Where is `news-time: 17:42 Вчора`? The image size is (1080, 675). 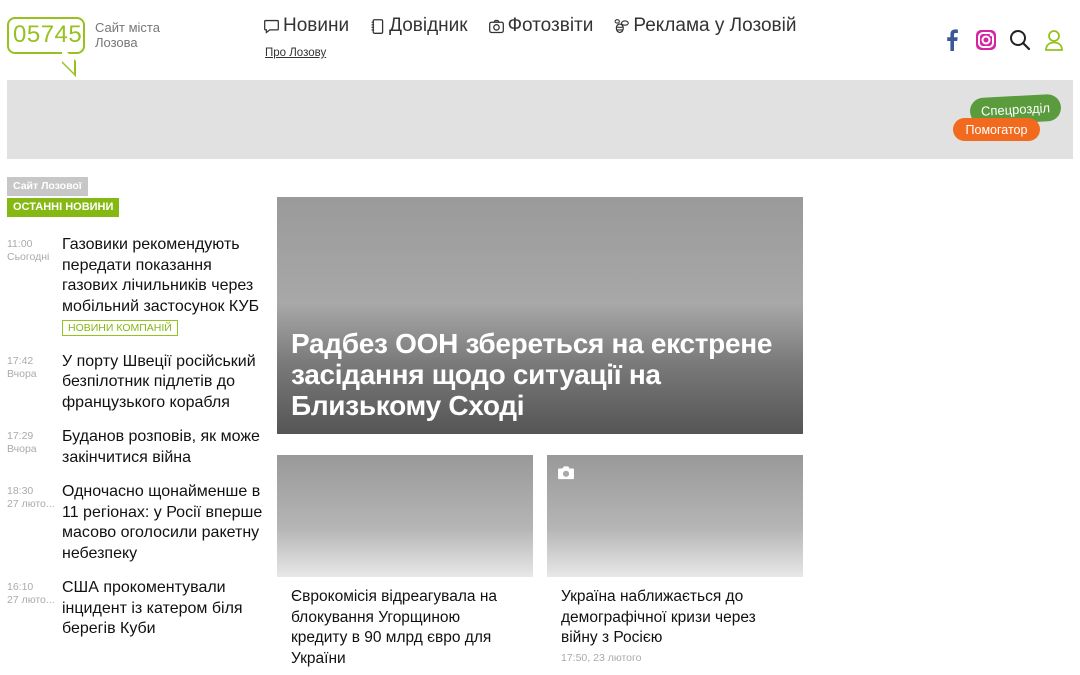 news-time: 17:42 Вчора is located at coordinates (34, 383).